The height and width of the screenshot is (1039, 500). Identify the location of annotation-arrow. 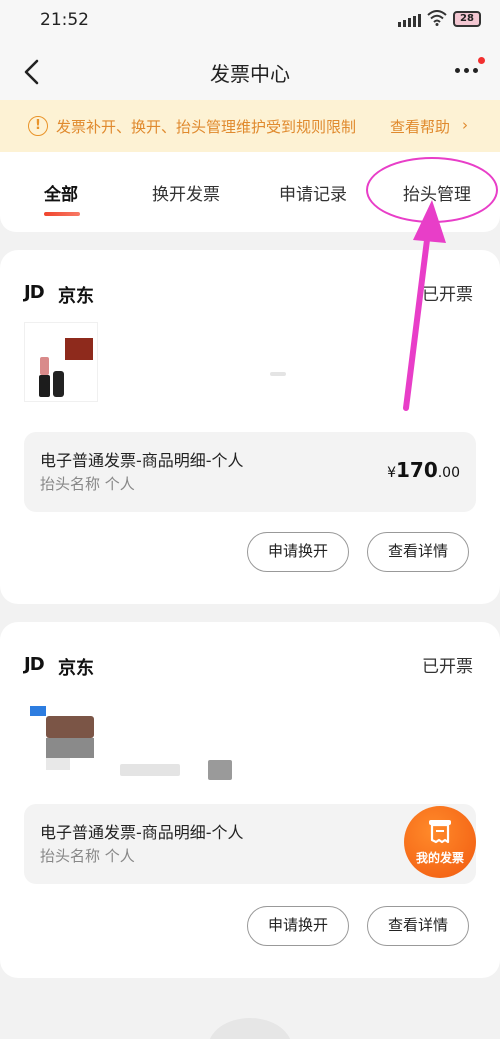
(424, 305).